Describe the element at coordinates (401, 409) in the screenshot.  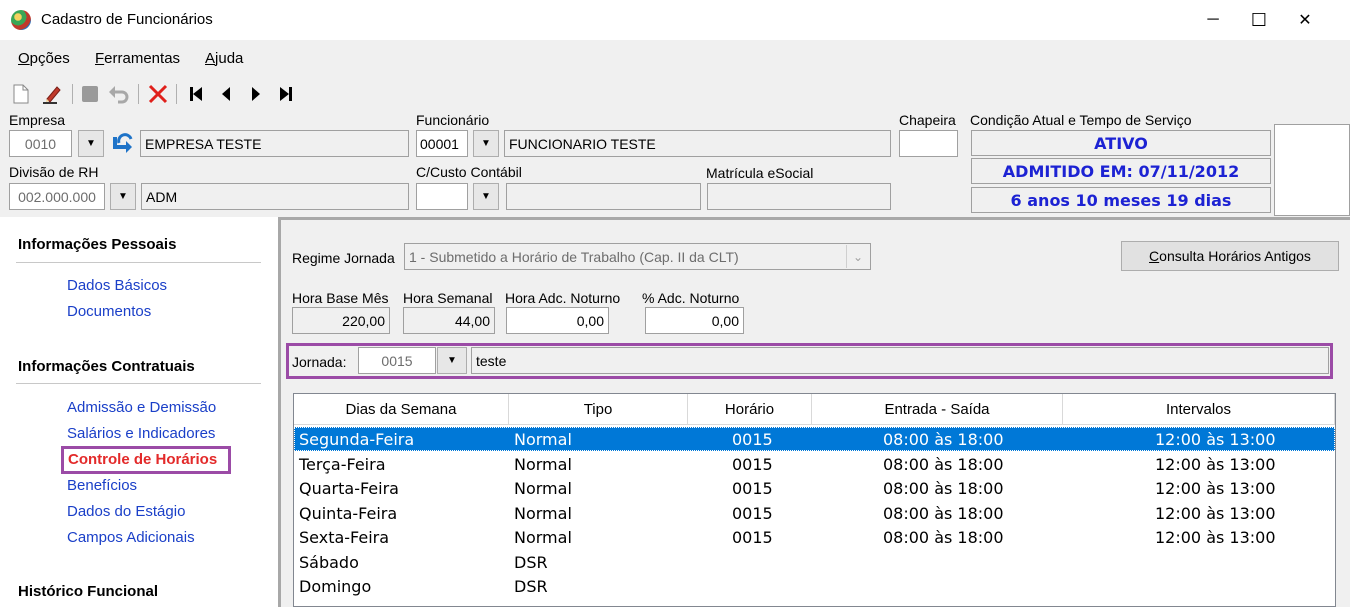
I see `column-header-dias: Dias da Semana` at that location.